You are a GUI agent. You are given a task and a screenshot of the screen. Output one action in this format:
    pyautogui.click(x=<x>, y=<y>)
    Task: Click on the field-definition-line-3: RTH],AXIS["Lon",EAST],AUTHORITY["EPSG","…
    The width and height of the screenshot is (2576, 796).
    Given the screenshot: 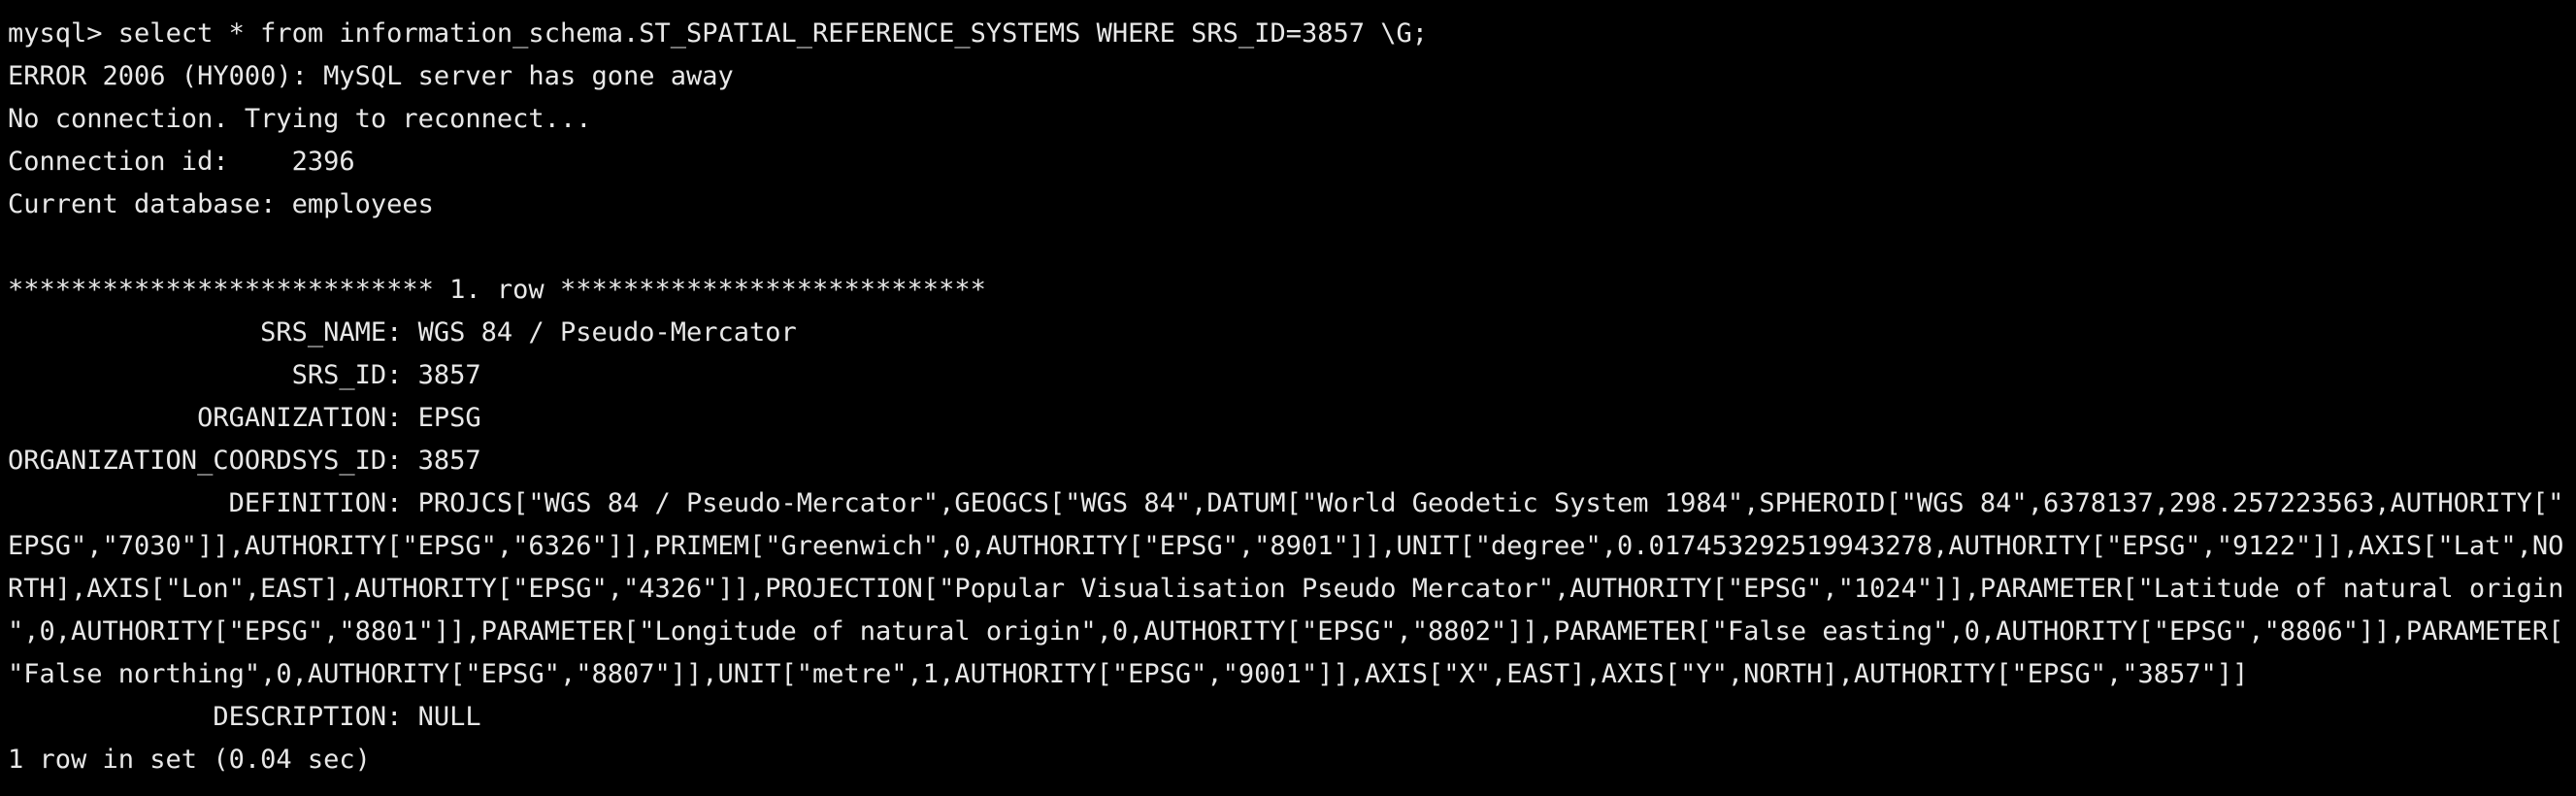 What is the action you would take?
    pyautogui.click(x=1286, y=589)
    